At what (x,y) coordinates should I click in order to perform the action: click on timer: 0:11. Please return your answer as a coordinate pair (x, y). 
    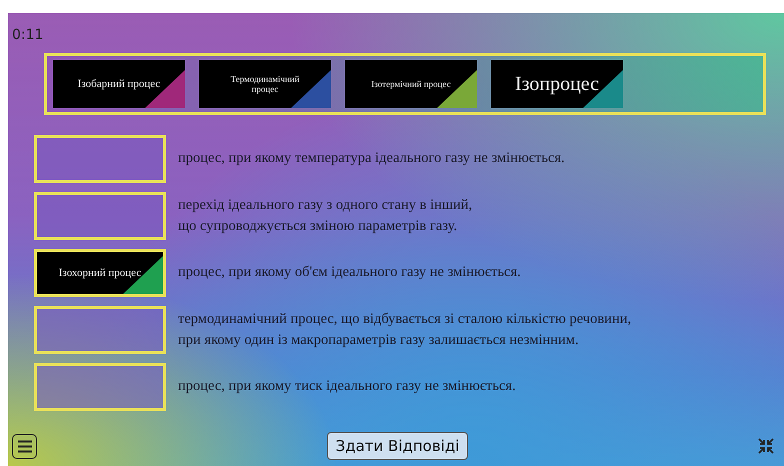
    Looking at the image, I should click on (28, 36).